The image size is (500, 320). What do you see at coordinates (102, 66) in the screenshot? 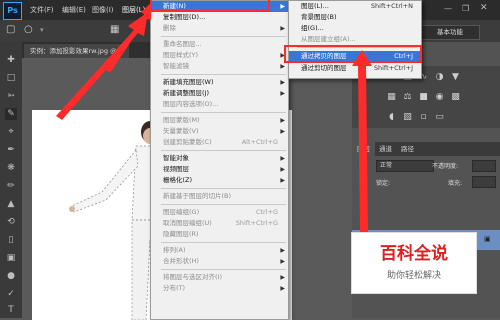
I see `annotation-arrow-left` at bounding box center [102, 66].